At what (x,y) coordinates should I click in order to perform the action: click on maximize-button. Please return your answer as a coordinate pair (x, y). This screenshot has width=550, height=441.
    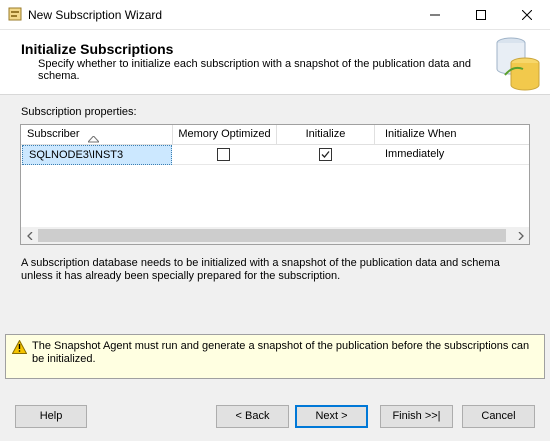
    Looking at the image, I should click on (481, 15).